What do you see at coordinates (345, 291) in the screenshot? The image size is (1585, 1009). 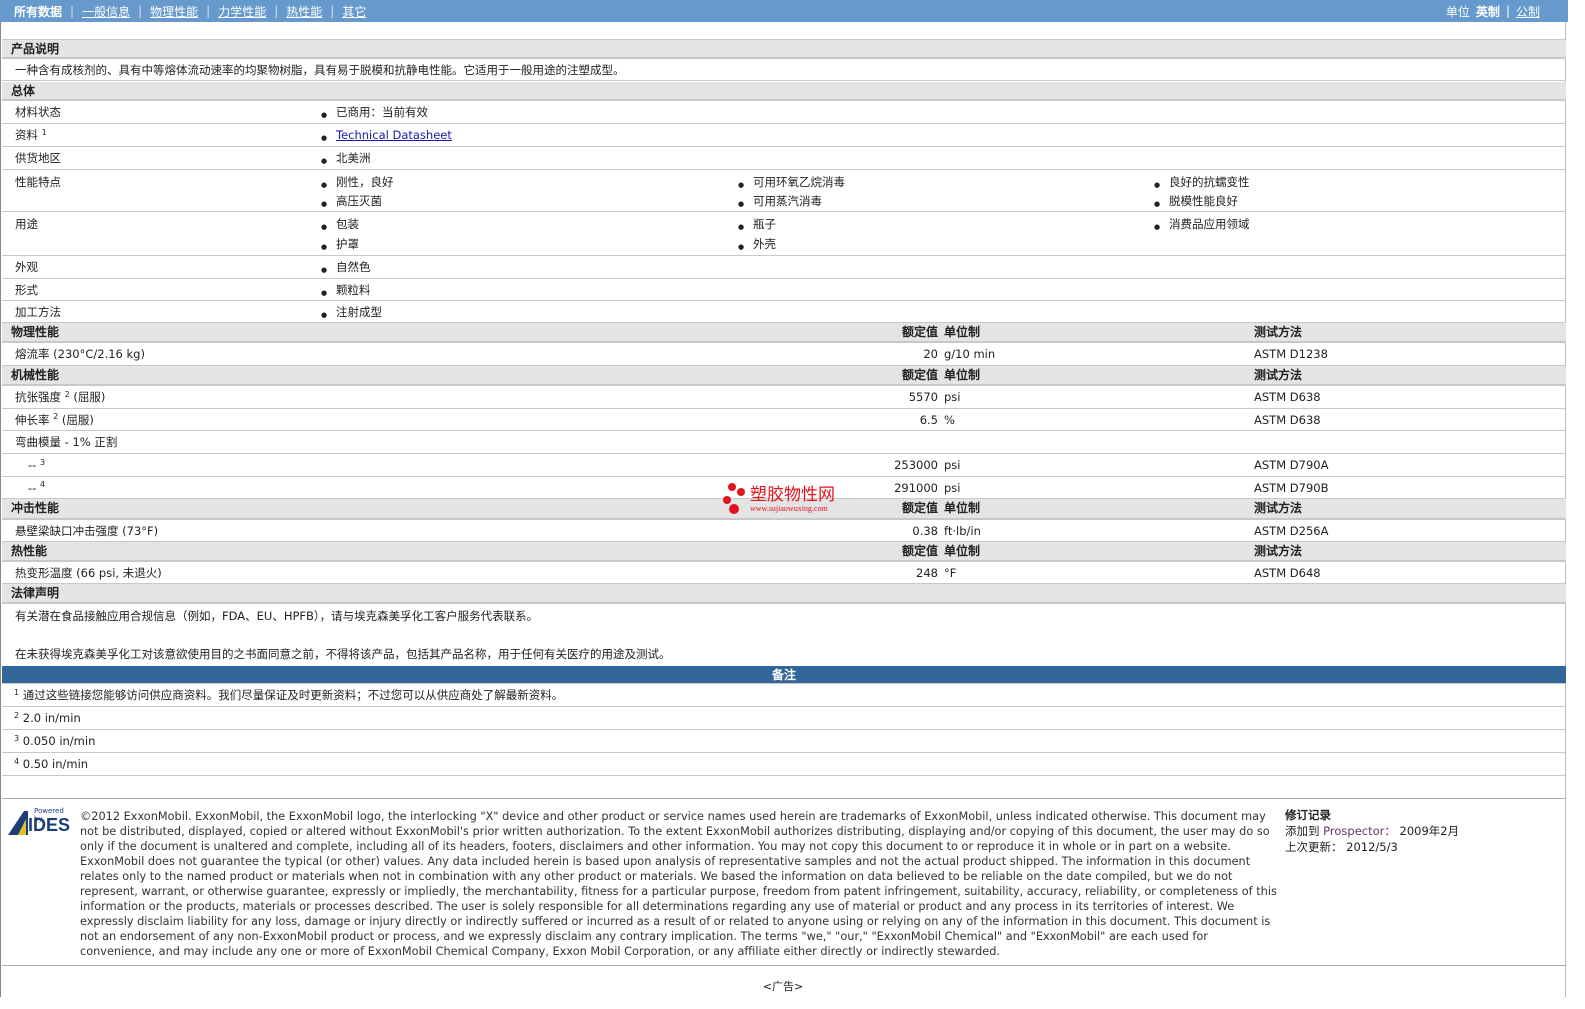 I see `value: 颗粒料` at bounding box center [345, 291].